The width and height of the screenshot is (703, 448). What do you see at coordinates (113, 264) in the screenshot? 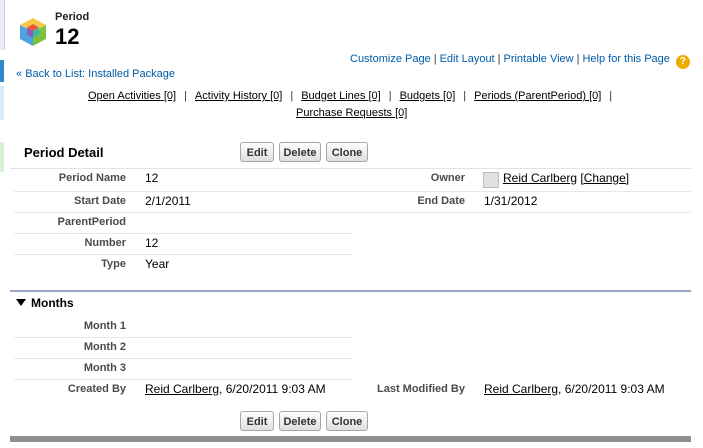
I see `field-label-type: Type` at bounding box center [113, 264].